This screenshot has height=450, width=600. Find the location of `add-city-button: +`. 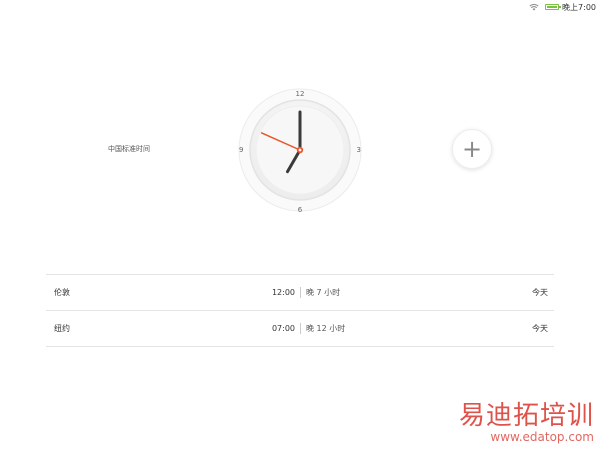

add-city-button: + is located at coordinates (472, 149).